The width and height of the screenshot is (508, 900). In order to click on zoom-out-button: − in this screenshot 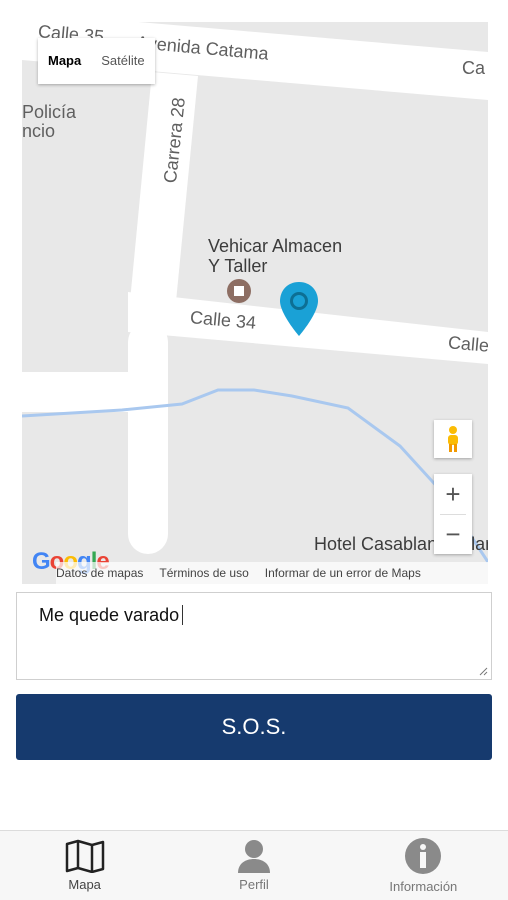, I will do `click(453, 534)`.